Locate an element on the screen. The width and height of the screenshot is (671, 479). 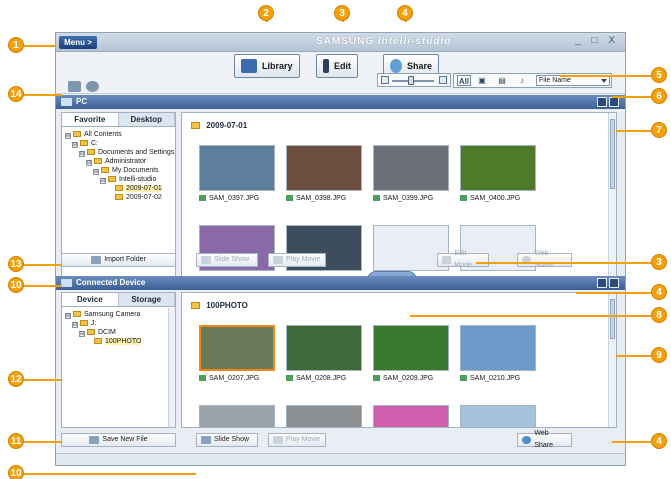
zoom-knob is located at coordinates (411, 80).